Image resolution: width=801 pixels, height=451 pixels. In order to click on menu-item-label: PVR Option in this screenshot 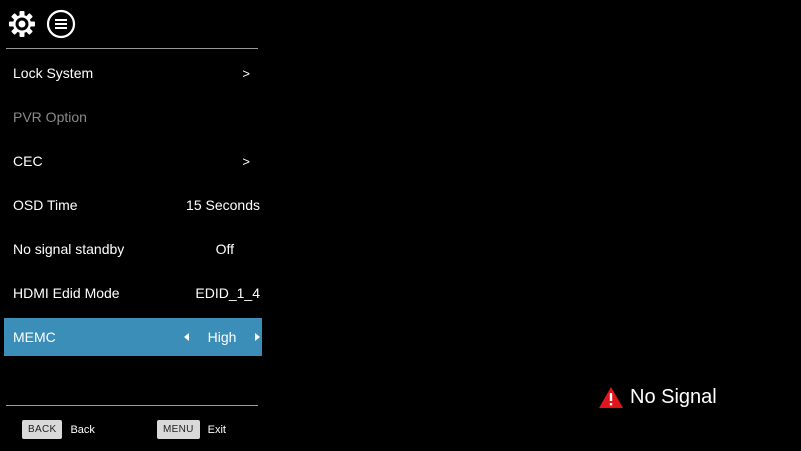, I will do `click(50, 117)`.